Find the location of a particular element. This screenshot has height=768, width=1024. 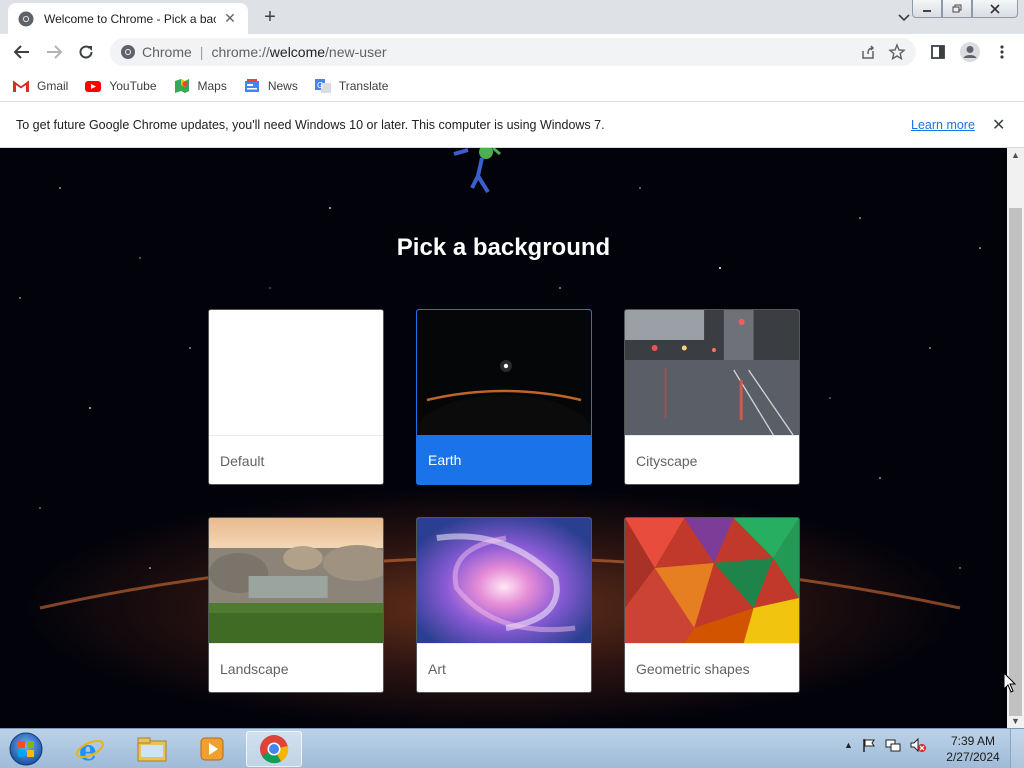

close-window-button is located at coordinates (995, 9).